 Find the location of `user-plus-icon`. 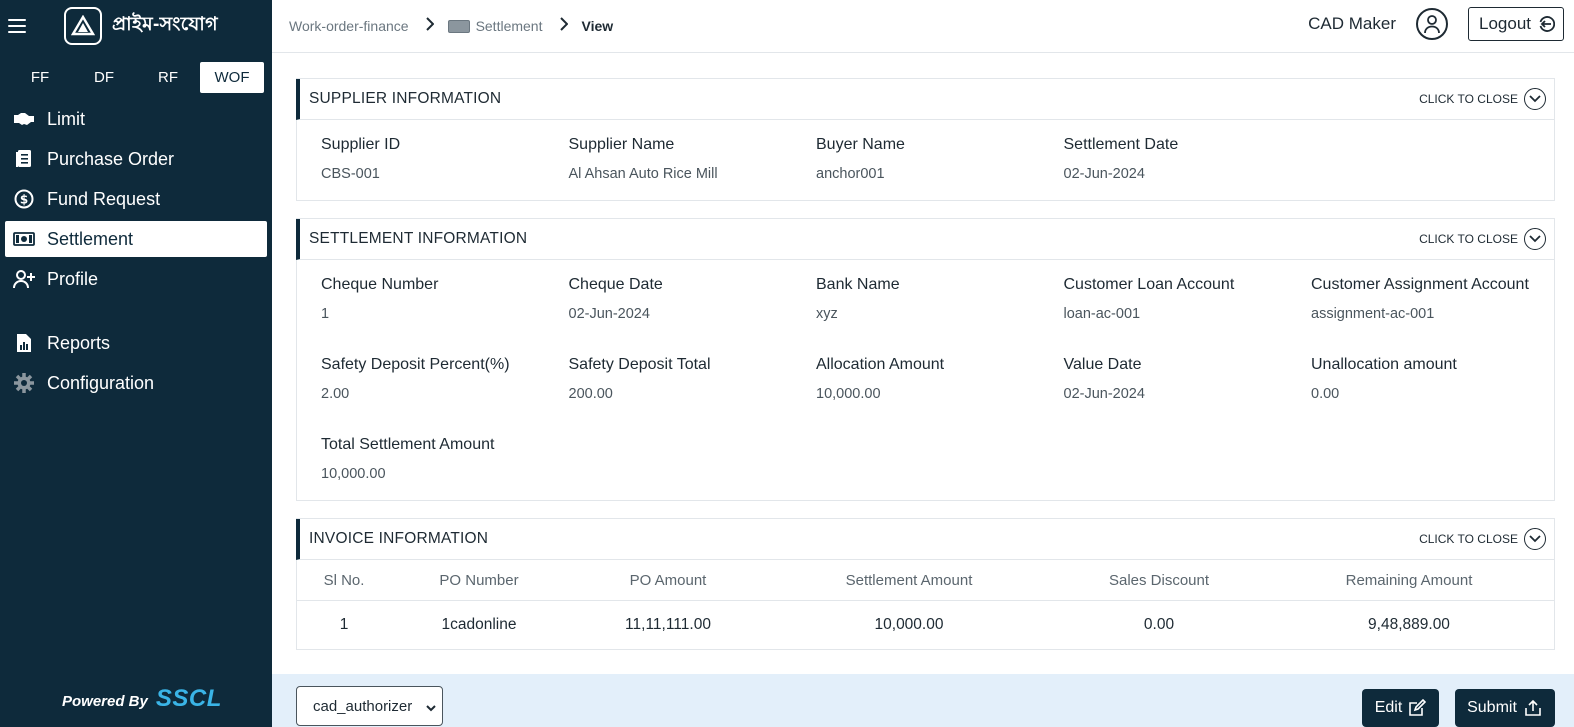

user-plus-icon is located at coordinates (24, 279).